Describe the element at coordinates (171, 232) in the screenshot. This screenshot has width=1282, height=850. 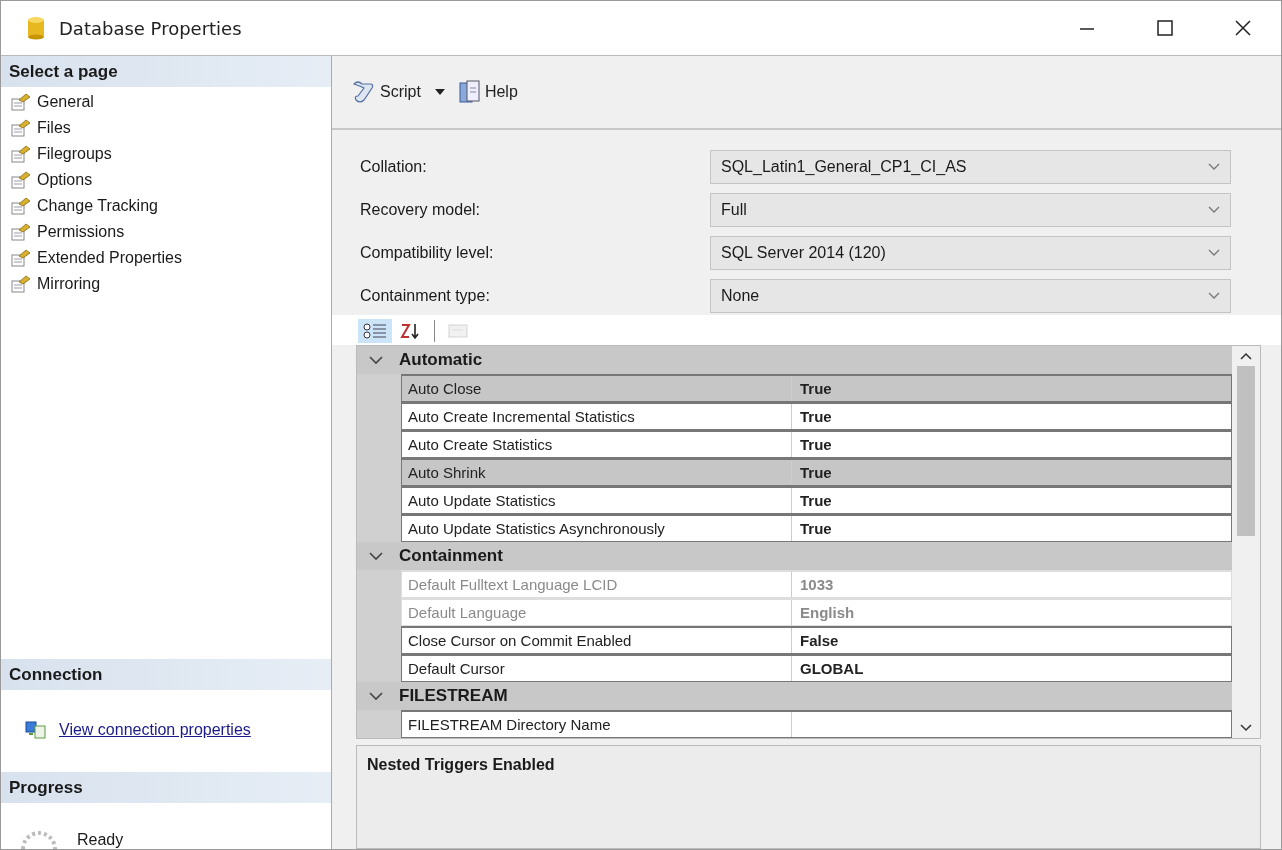
I see `page-item: Permissions` at that location.